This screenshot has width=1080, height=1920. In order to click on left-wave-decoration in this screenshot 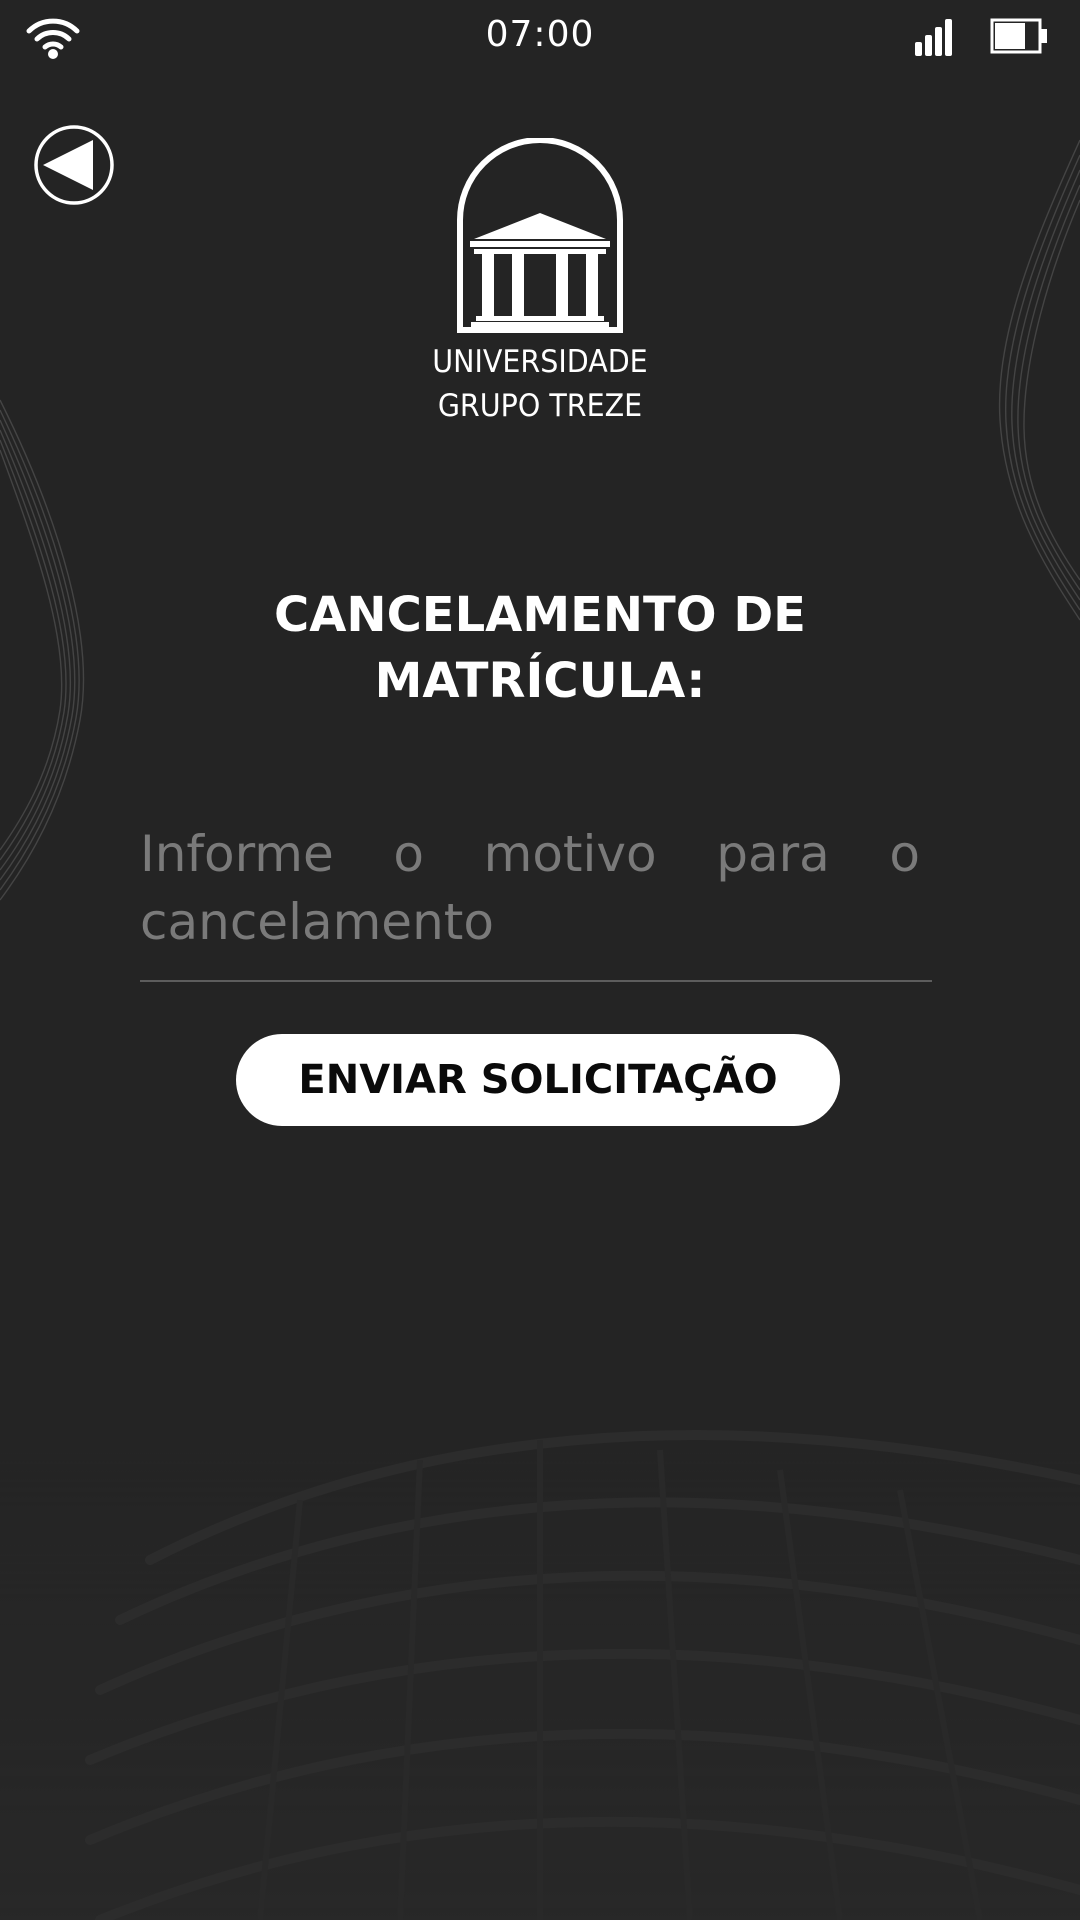, I will do `click(42, 650)`.